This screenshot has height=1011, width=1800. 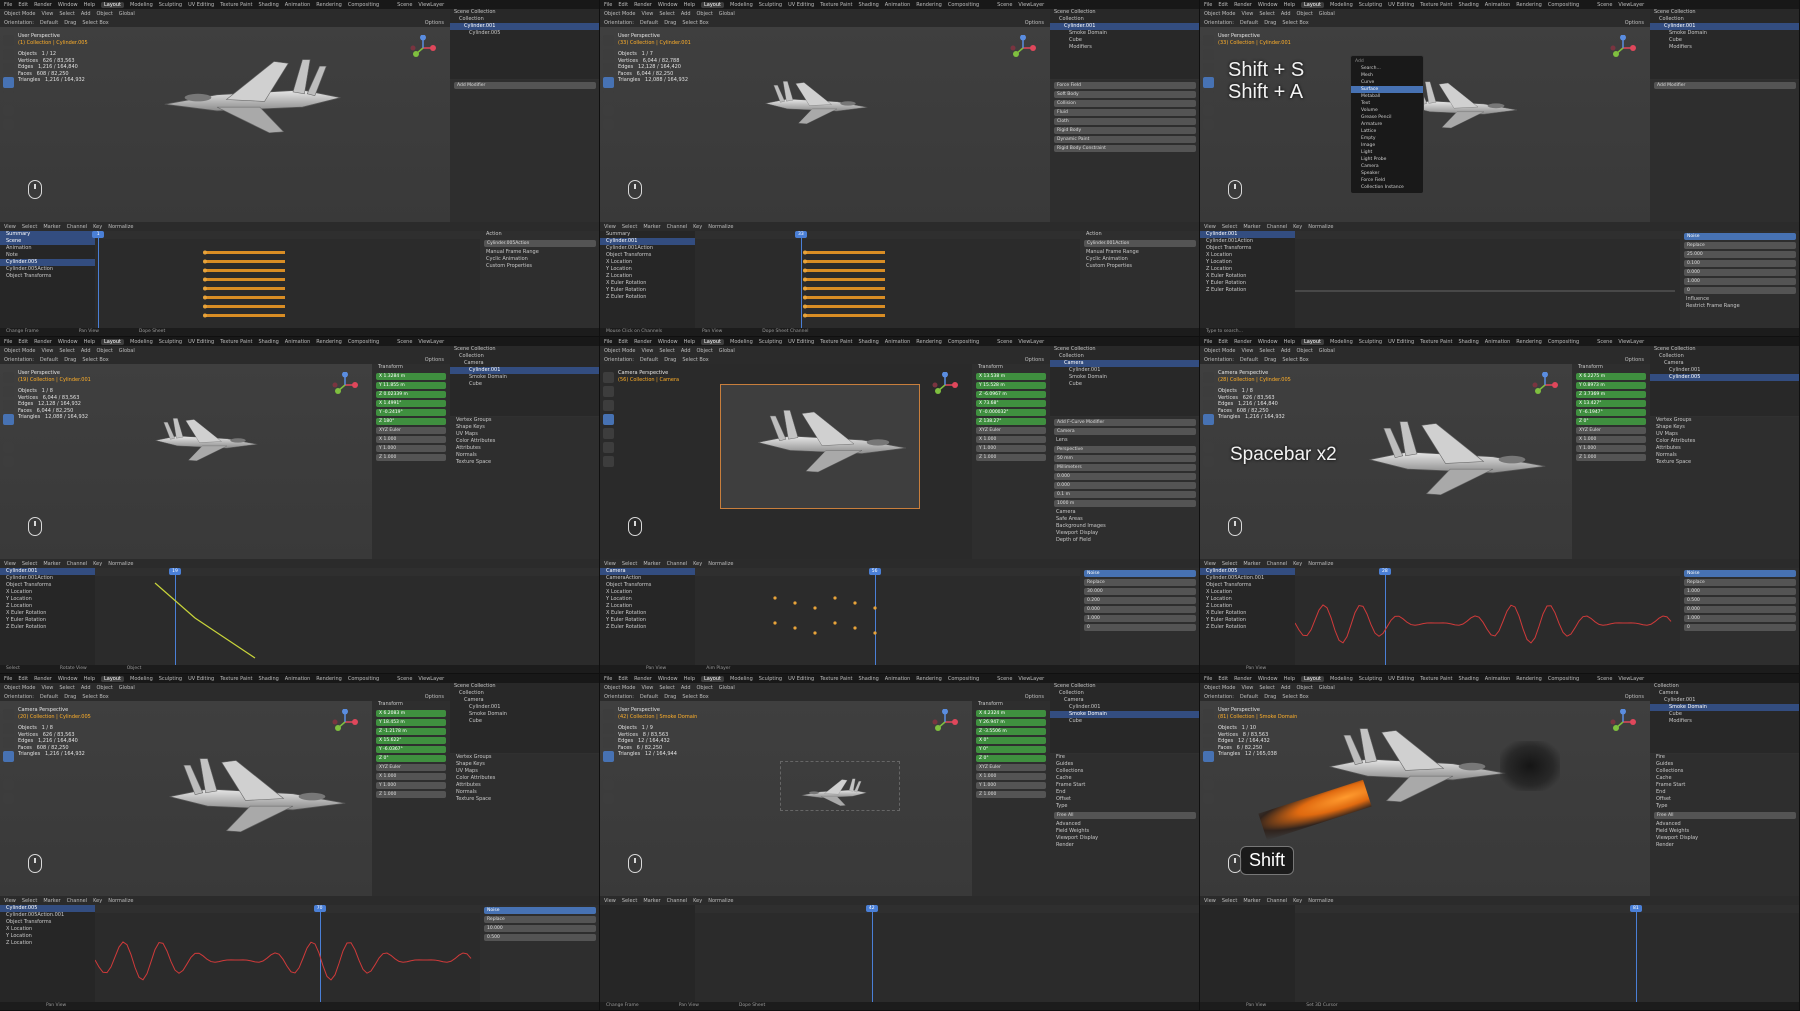 What do you see at coordinates (1563, 5) in the screenshot?
I see `workspace-tab: Compositing` at bounding box center [1563, 5].